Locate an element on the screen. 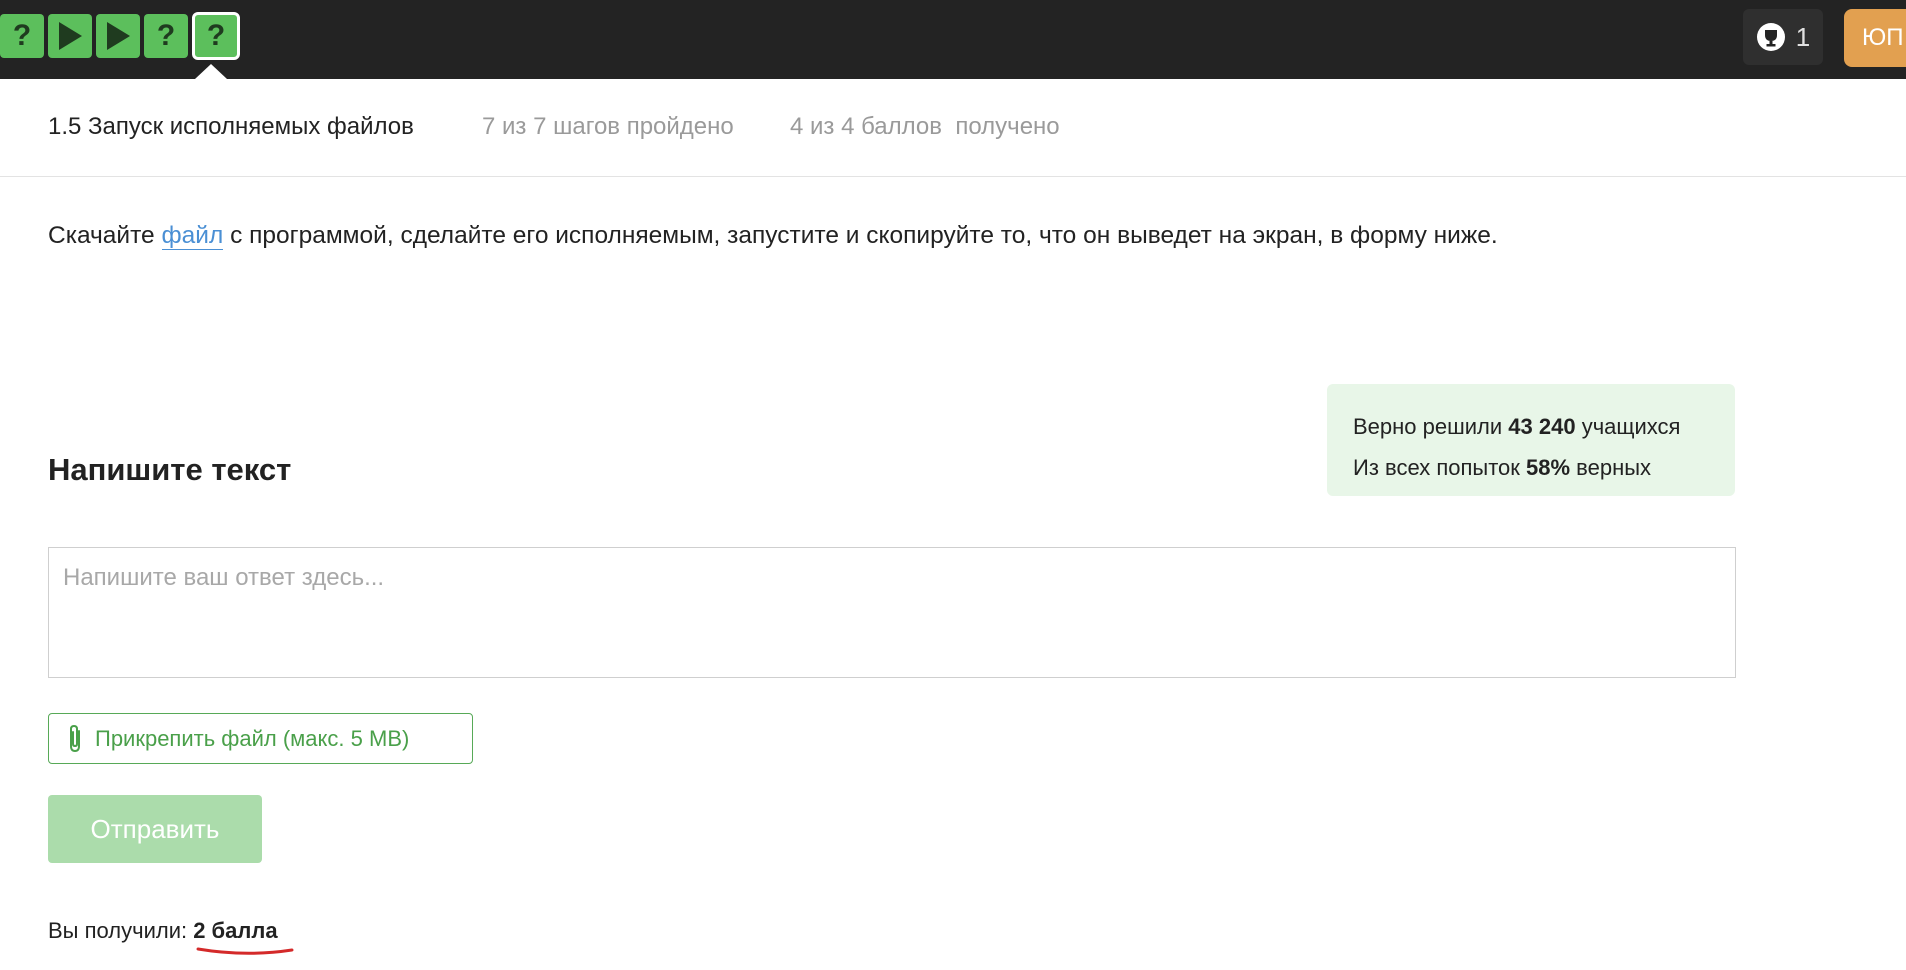  attempts-stat: Из всех попыток 58% верных is located at coordinates (1502, 467).